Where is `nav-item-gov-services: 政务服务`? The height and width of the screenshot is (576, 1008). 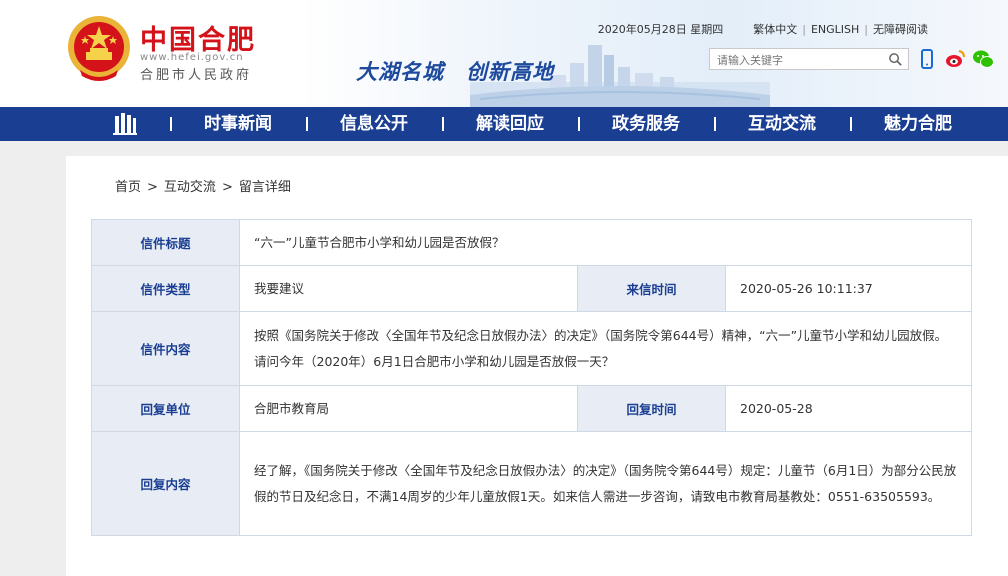 nav-item-gov-services: 政务服务 is located at coordinates (646, 124).